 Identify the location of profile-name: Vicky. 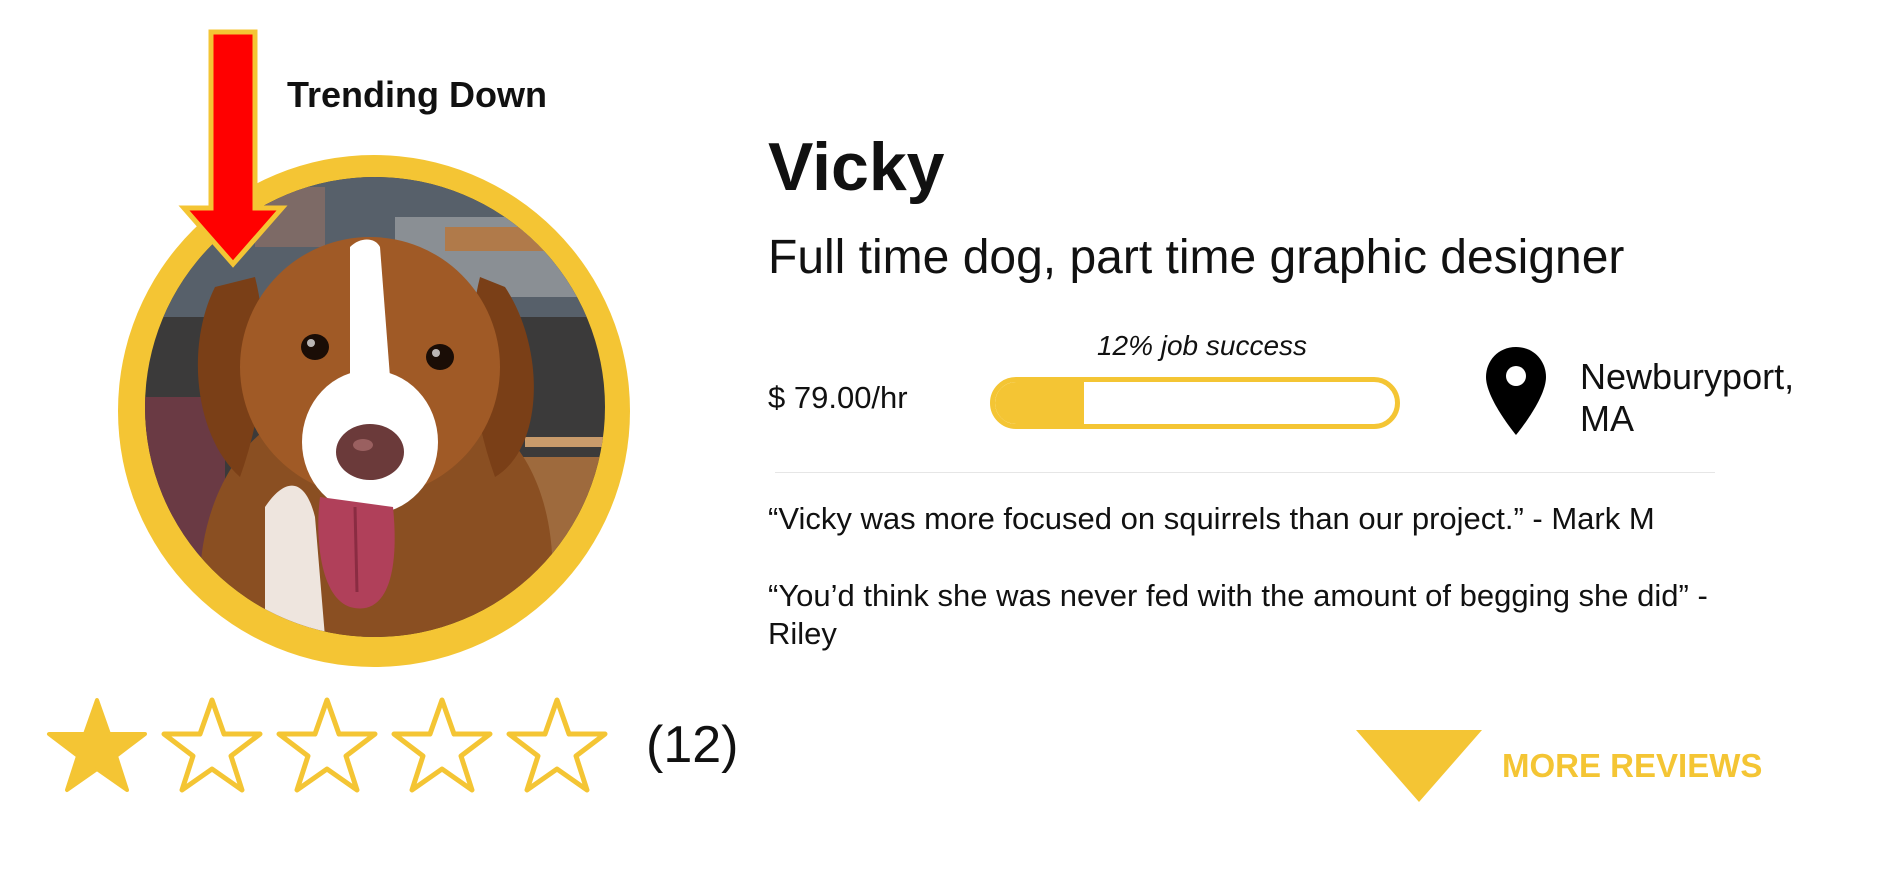
(856, 167).